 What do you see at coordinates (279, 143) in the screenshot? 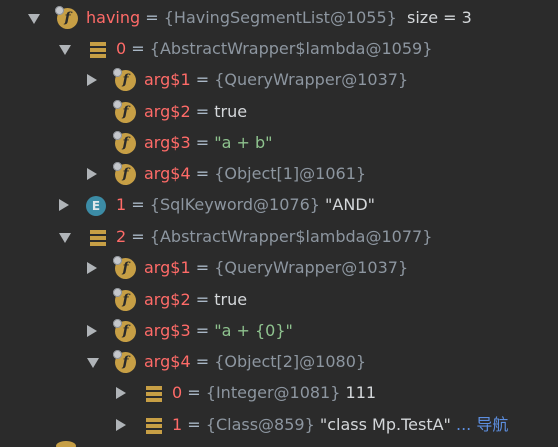
I see `tree-row-field: f arg$3 = "a + b"` at bounding box center [279, 143].